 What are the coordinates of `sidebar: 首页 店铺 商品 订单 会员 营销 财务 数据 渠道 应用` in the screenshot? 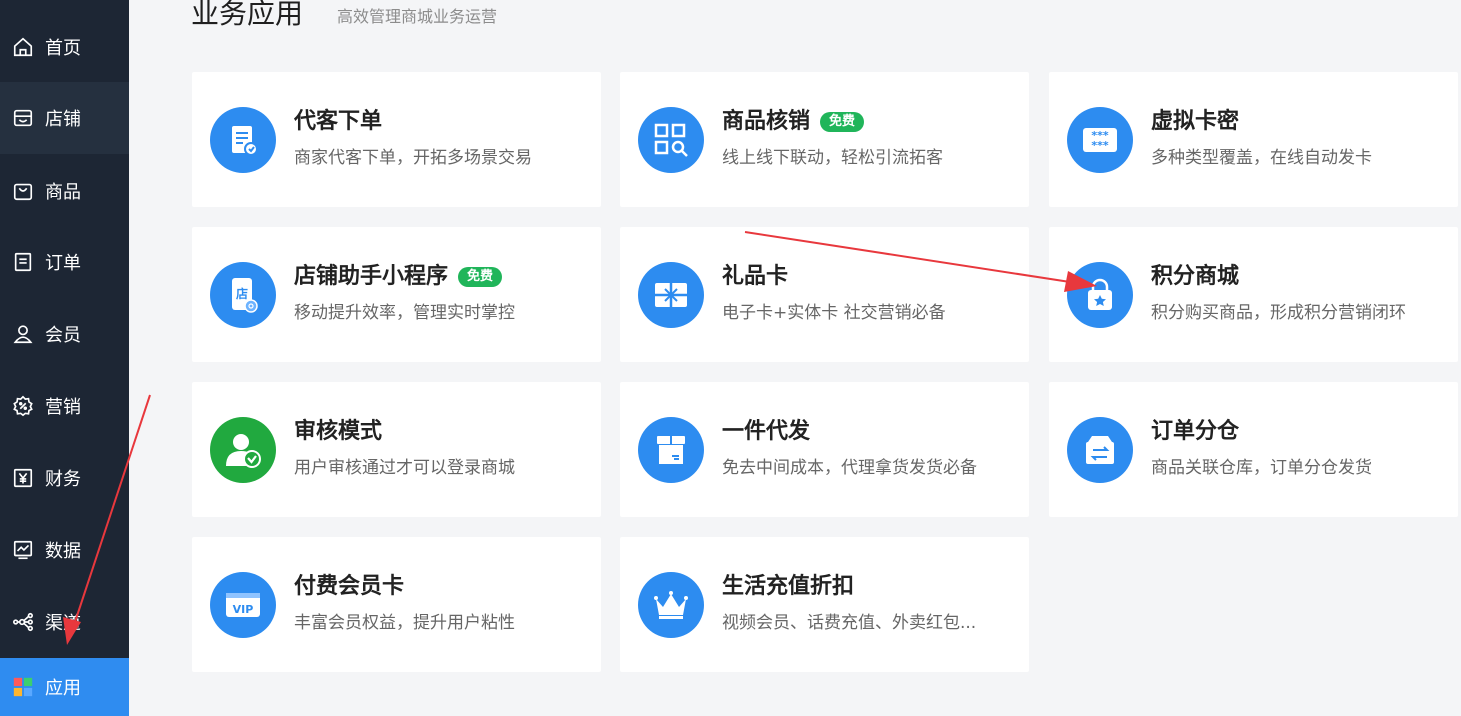 It's located at (64, 358).